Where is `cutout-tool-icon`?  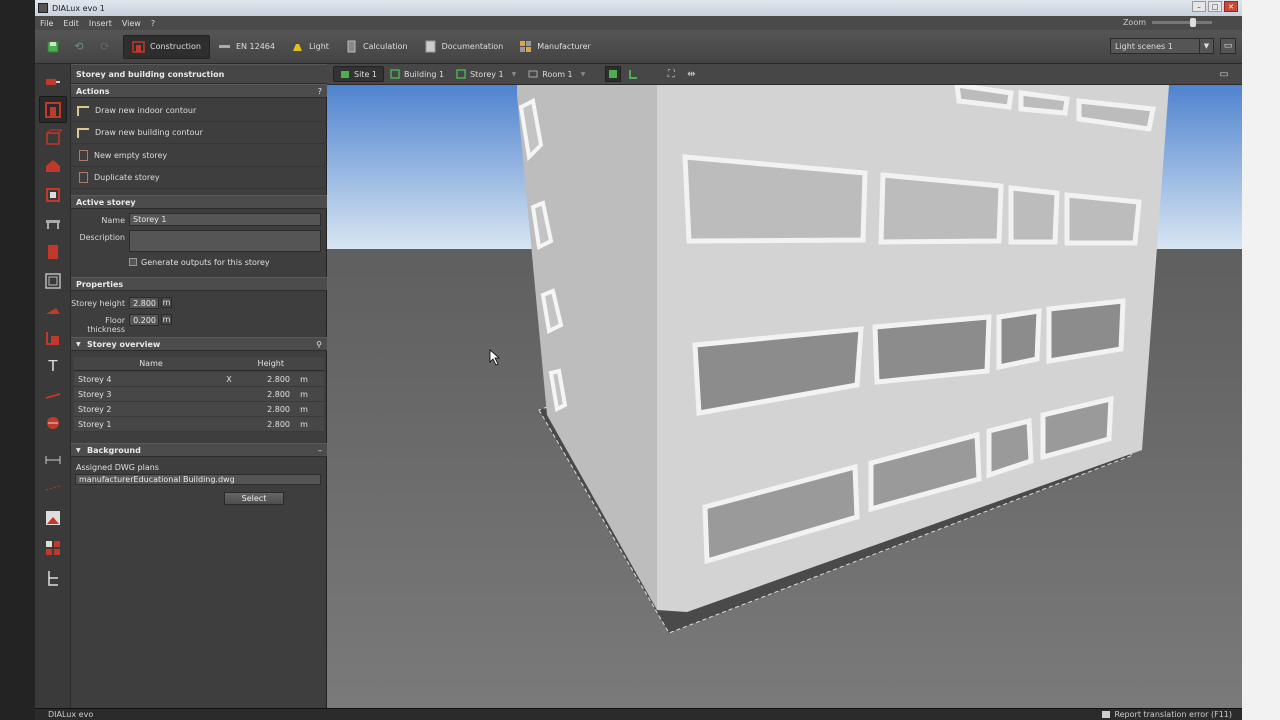 cutout-tool-icon is located at coordinates (53, 337).